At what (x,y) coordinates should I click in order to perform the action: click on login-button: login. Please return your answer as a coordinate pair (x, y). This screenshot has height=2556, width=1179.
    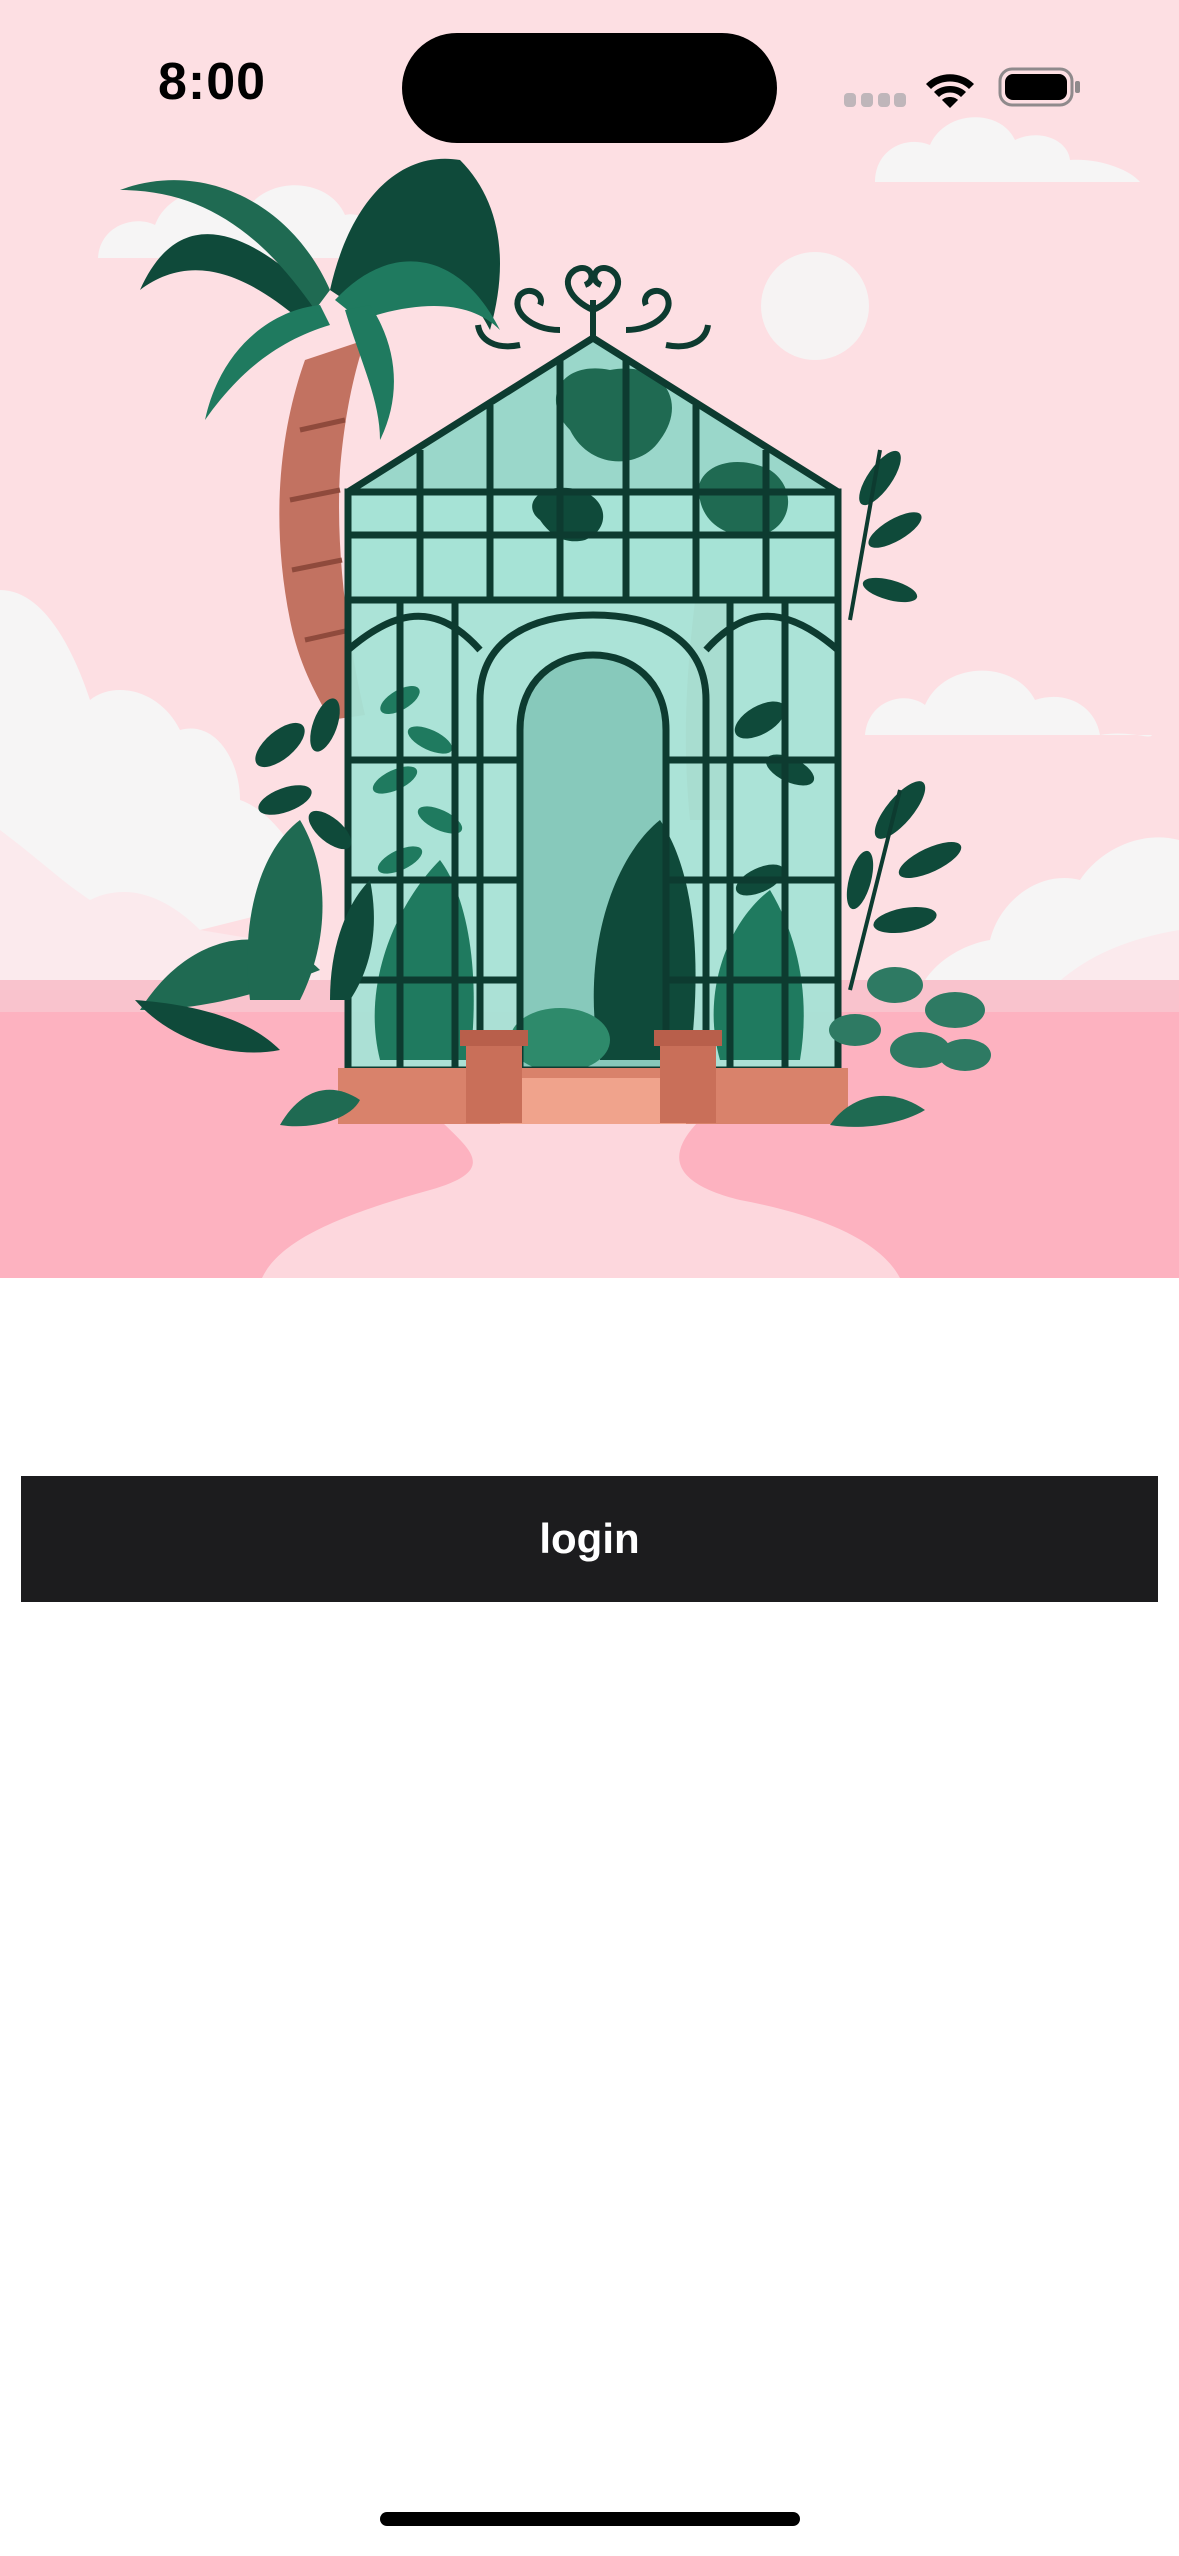
    Looking at the image, I should click on (589, 1539).